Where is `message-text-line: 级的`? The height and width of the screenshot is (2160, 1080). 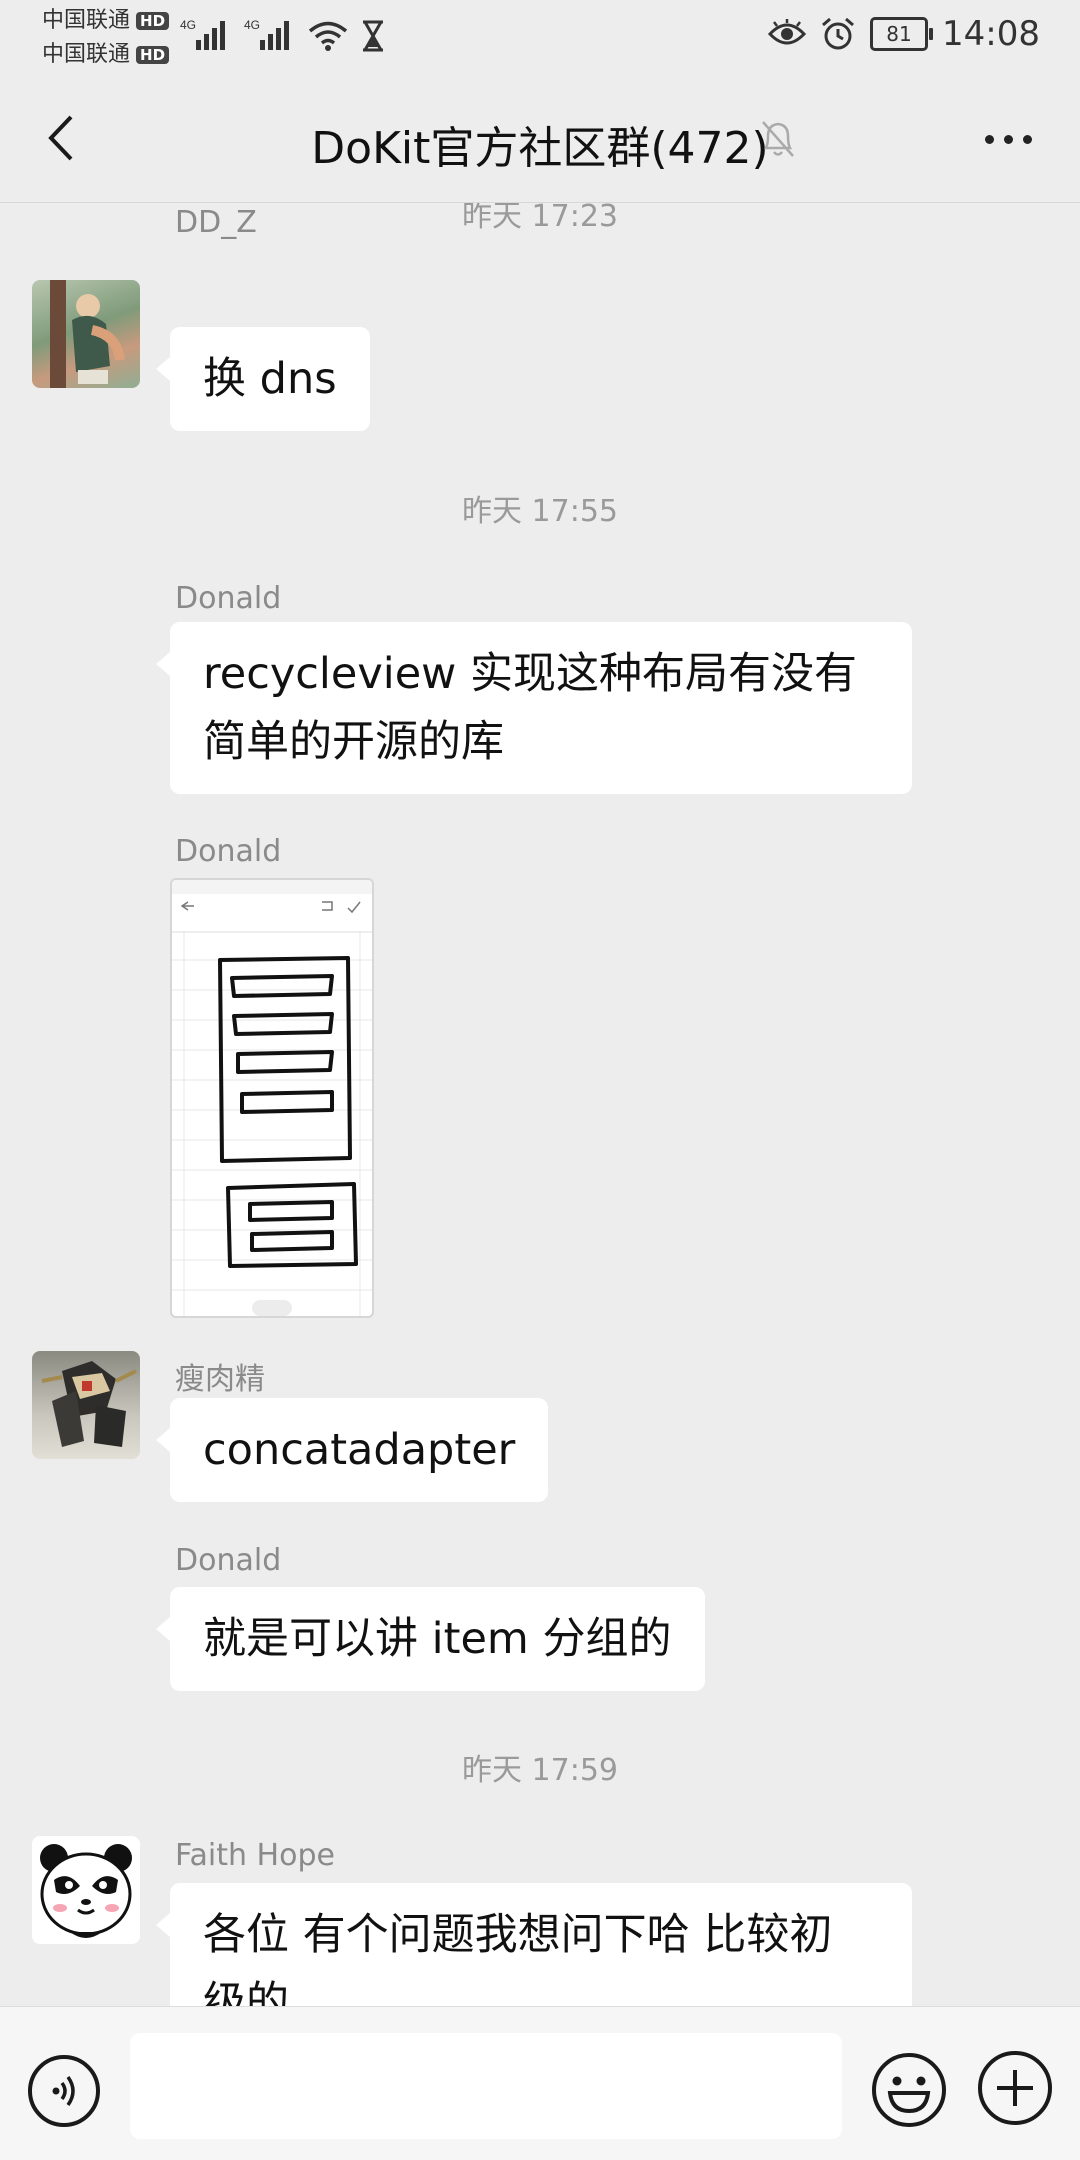 message-text-line: 级的 is located at coordinates (246, 1992).